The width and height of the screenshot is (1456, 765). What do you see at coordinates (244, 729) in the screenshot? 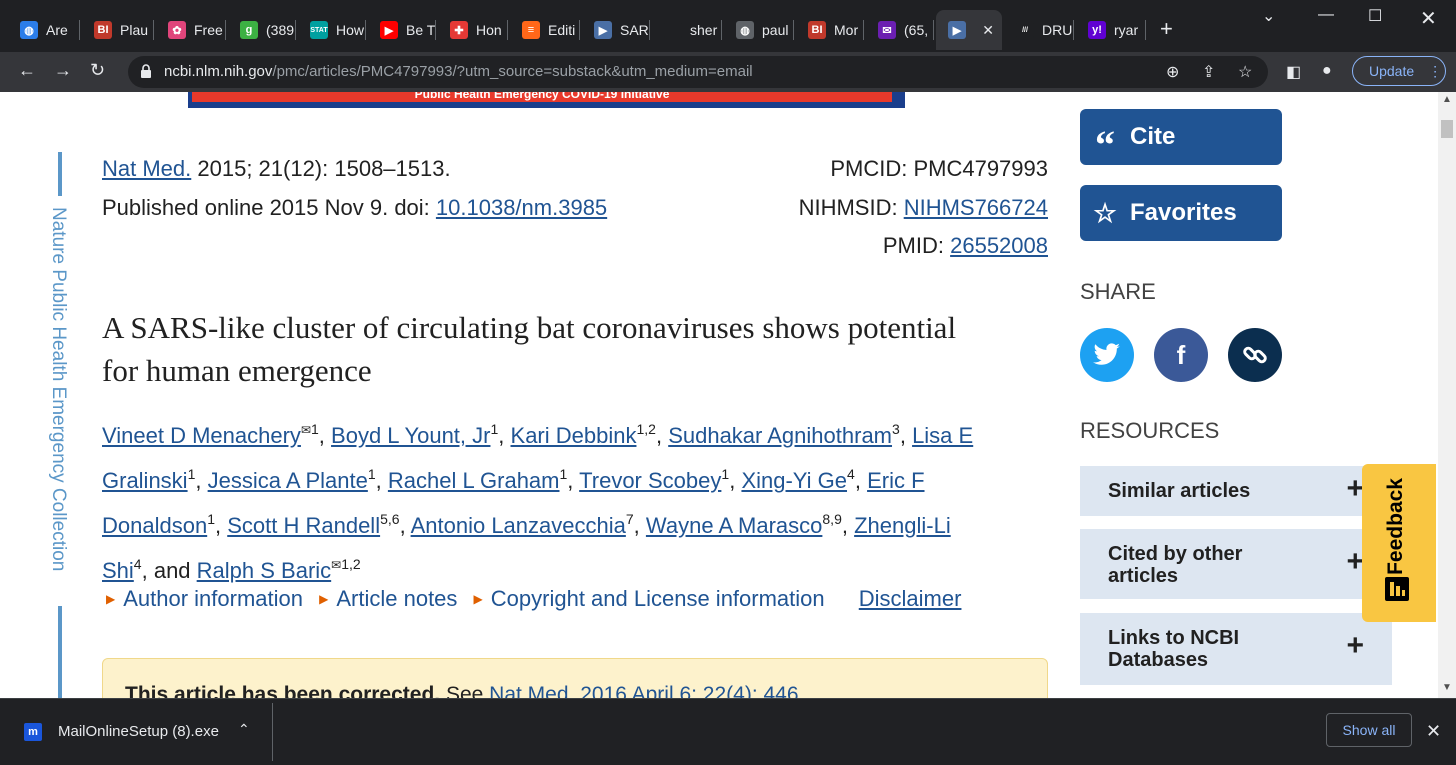
I see `chevron-up-icon: ⌃` at bounding box center [244, 729].